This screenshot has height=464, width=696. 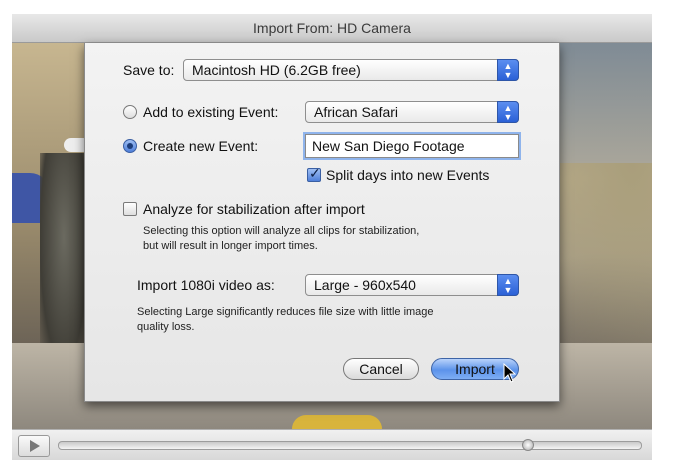 What do you see at coordinates (276, 70) in the screenshot?
I see `save-to-value: Macintosh HD (6.2GB free)` at bounding box center [276, 70].